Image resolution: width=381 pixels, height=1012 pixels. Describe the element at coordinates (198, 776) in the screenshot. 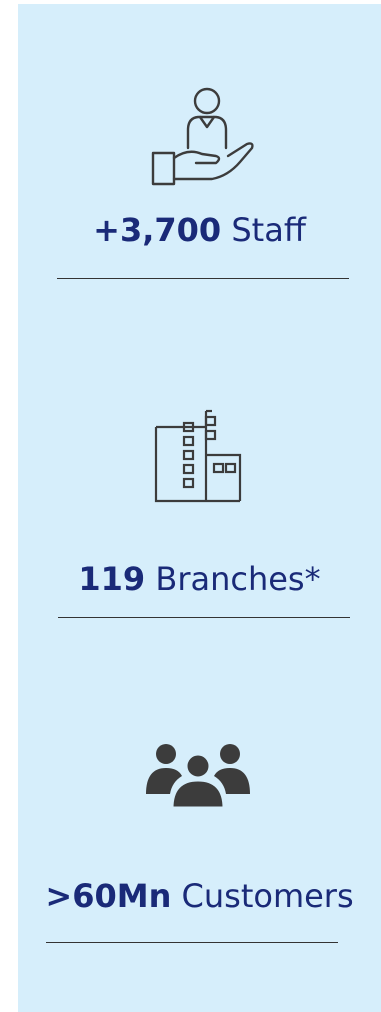

I see `group-of-people-icon` at that location.